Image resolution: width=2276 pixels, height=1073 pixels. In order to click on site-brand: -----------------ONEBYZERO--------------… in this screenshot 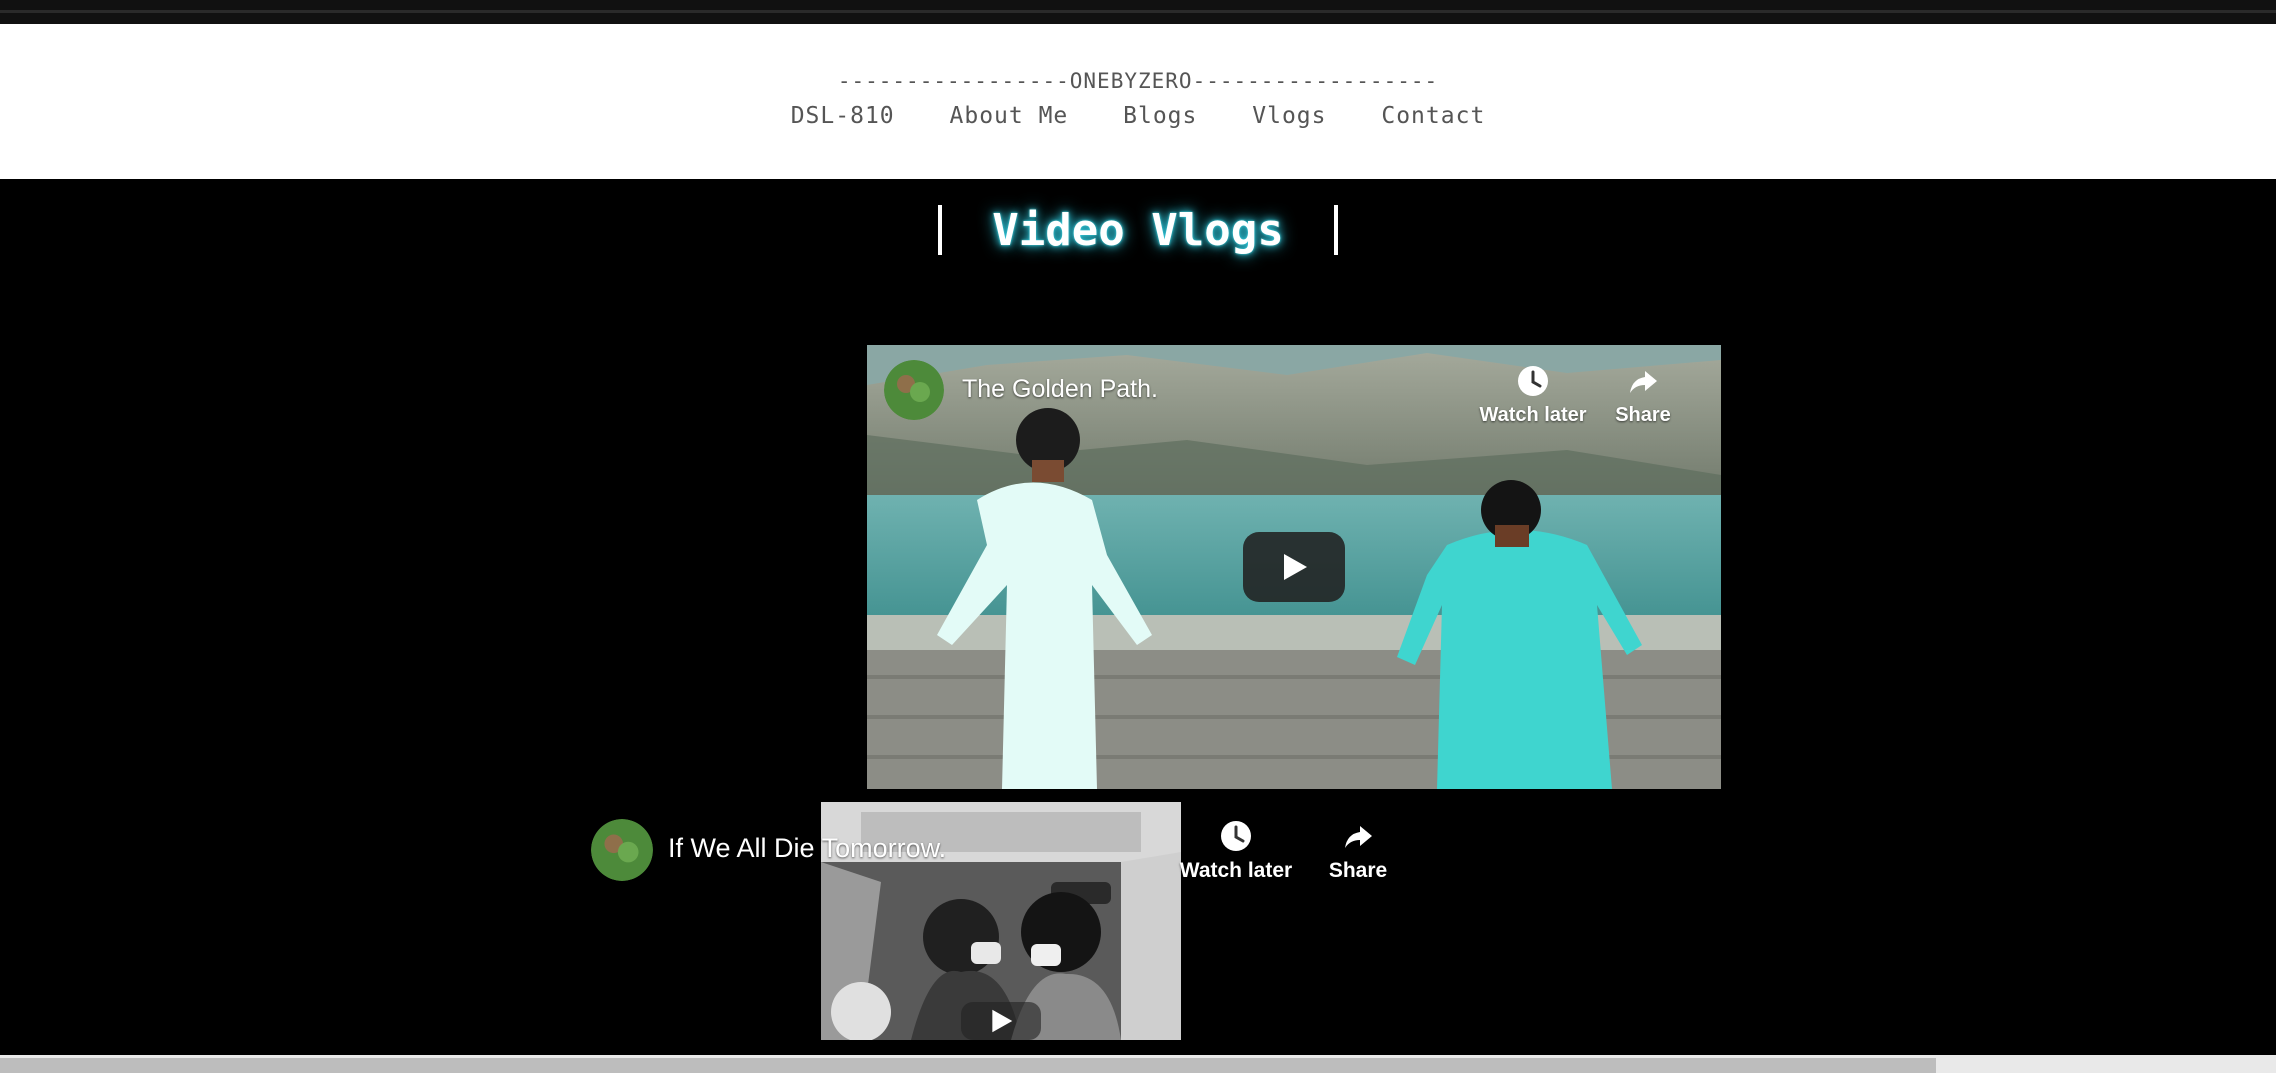, I will do `click(1138, 81)`.